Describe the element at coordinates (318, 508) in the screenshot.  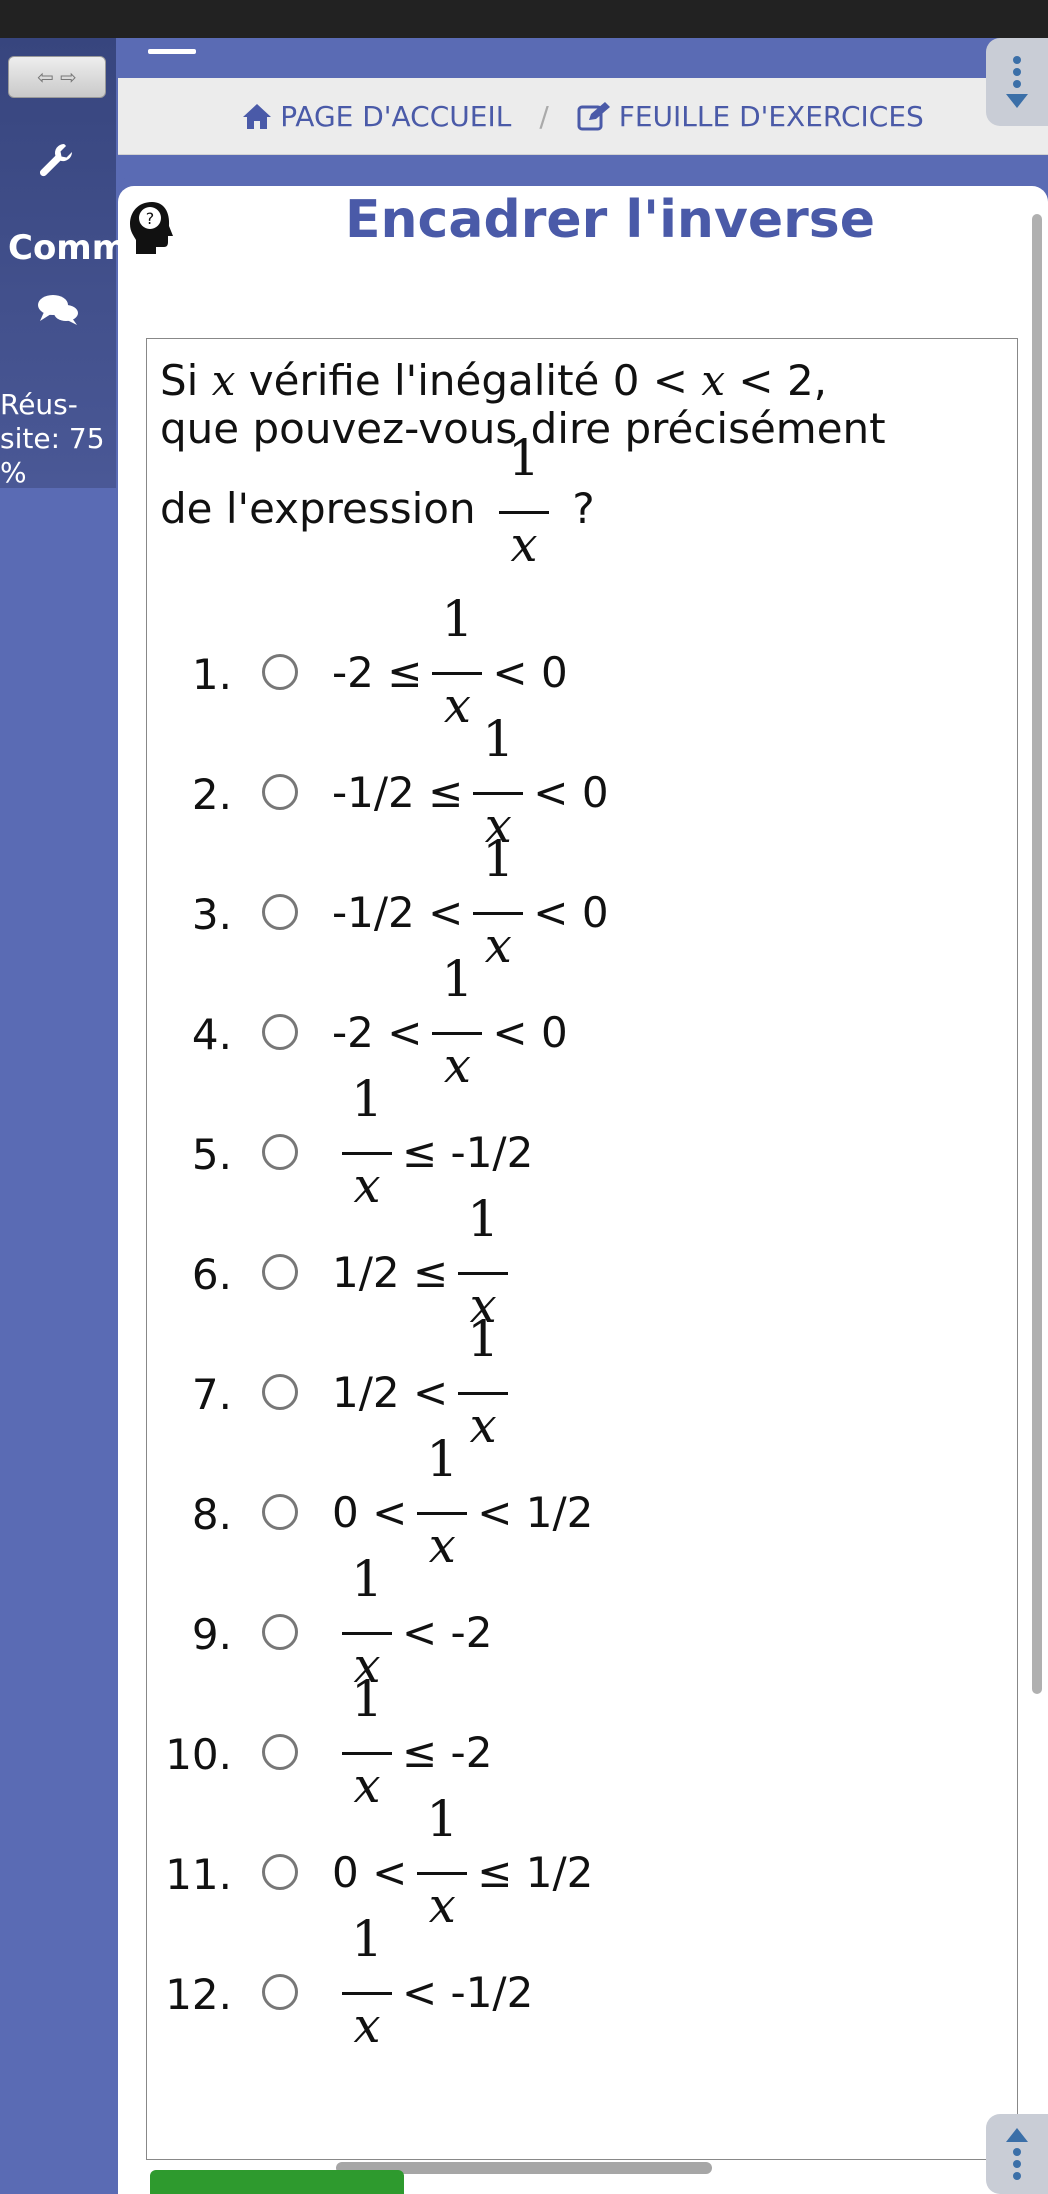
I see `question-text: de l'expression` at that location.